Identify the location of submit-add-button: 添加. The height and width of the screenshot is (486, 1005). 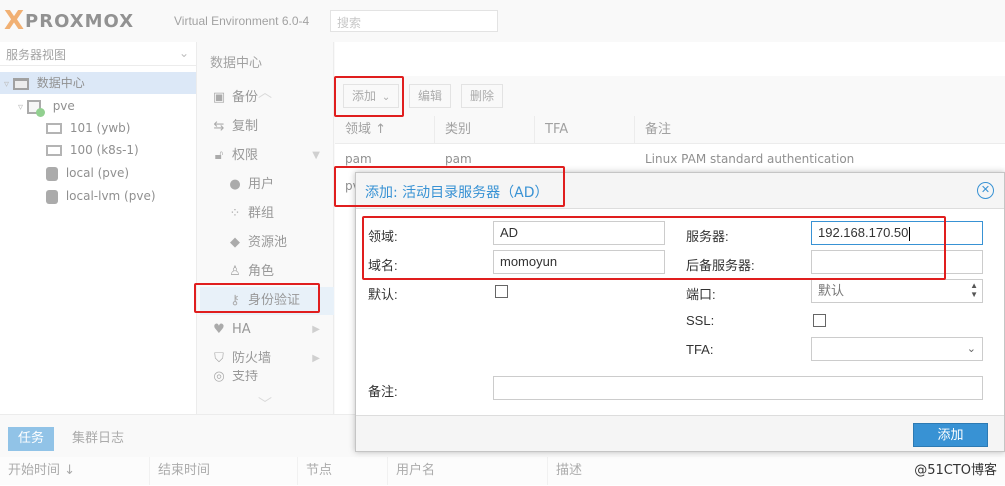
(950, 435).